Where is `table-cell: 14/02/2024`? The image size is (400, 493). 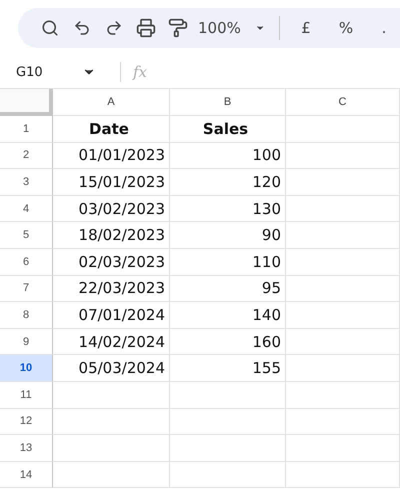
table-cell: 14/02/2024 is located at coordinates (111, 342).